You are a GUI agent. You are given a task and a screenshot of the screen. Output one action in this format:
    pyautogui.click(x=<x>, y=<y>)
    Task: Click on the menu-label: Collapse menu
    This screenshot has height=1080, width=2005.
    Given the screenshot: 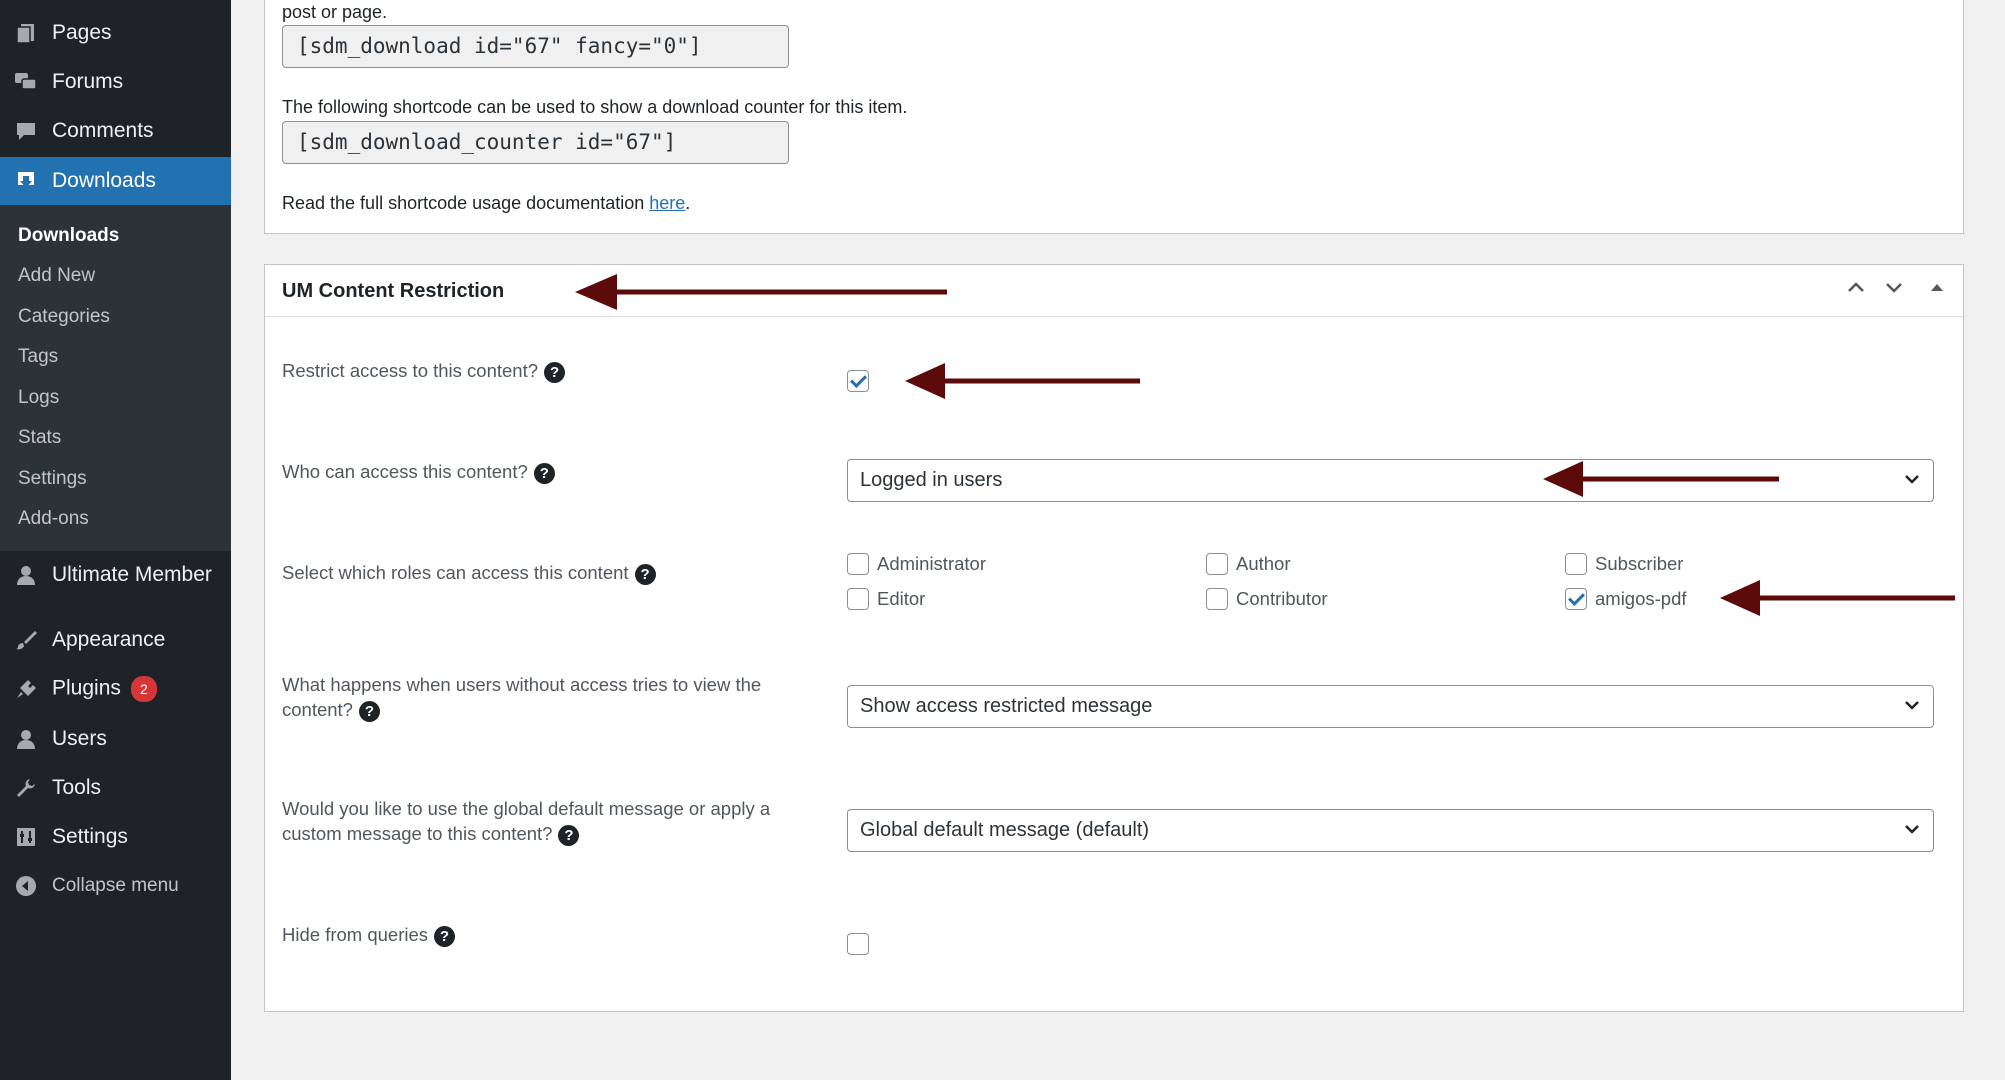 What is the action you would take?
    pyautogui.click(x=115, y=885)
    